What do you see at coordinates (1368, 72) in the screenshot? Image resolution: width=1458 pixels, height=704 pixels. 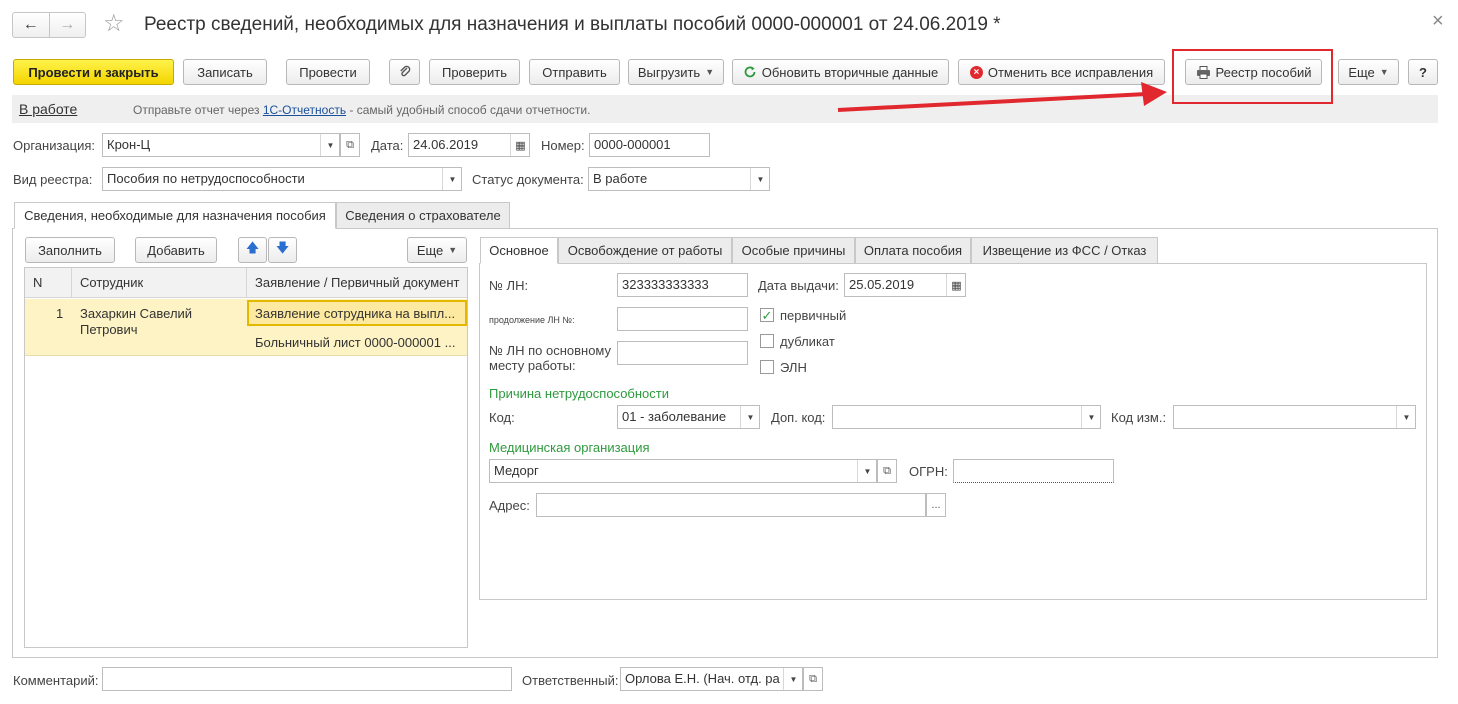 I see `more-button: Еще ▼` at bounding box center [1368, 72].